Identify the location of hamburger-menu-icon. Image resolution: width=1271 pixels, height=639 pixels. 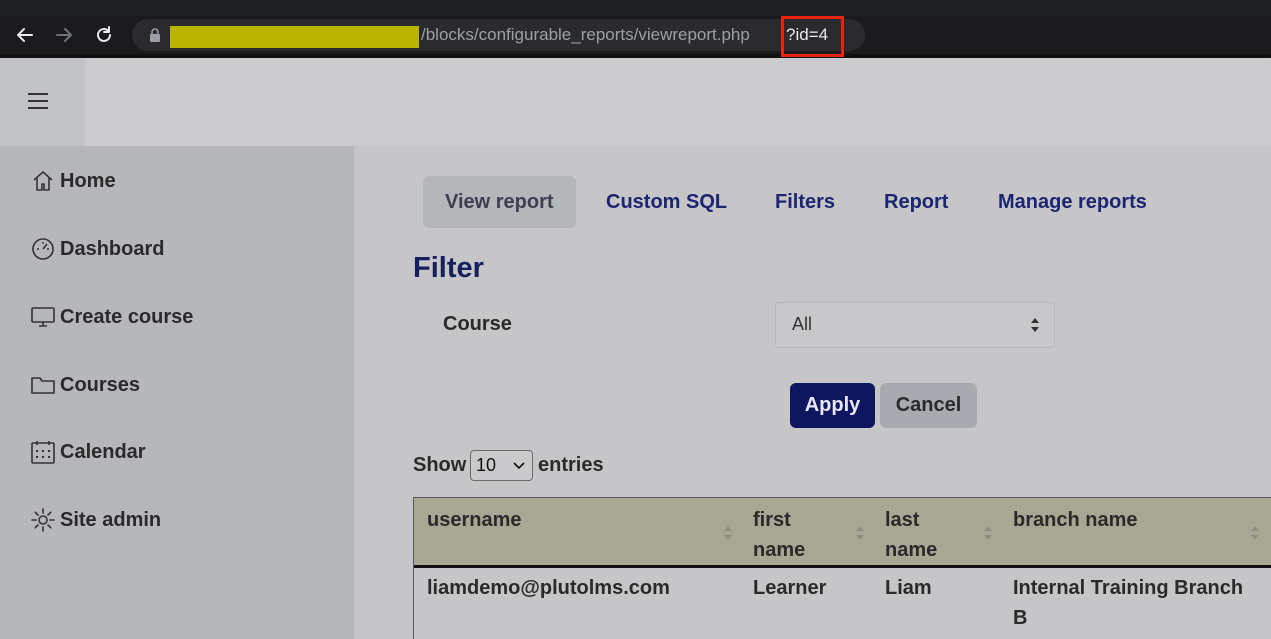
(38, 101).